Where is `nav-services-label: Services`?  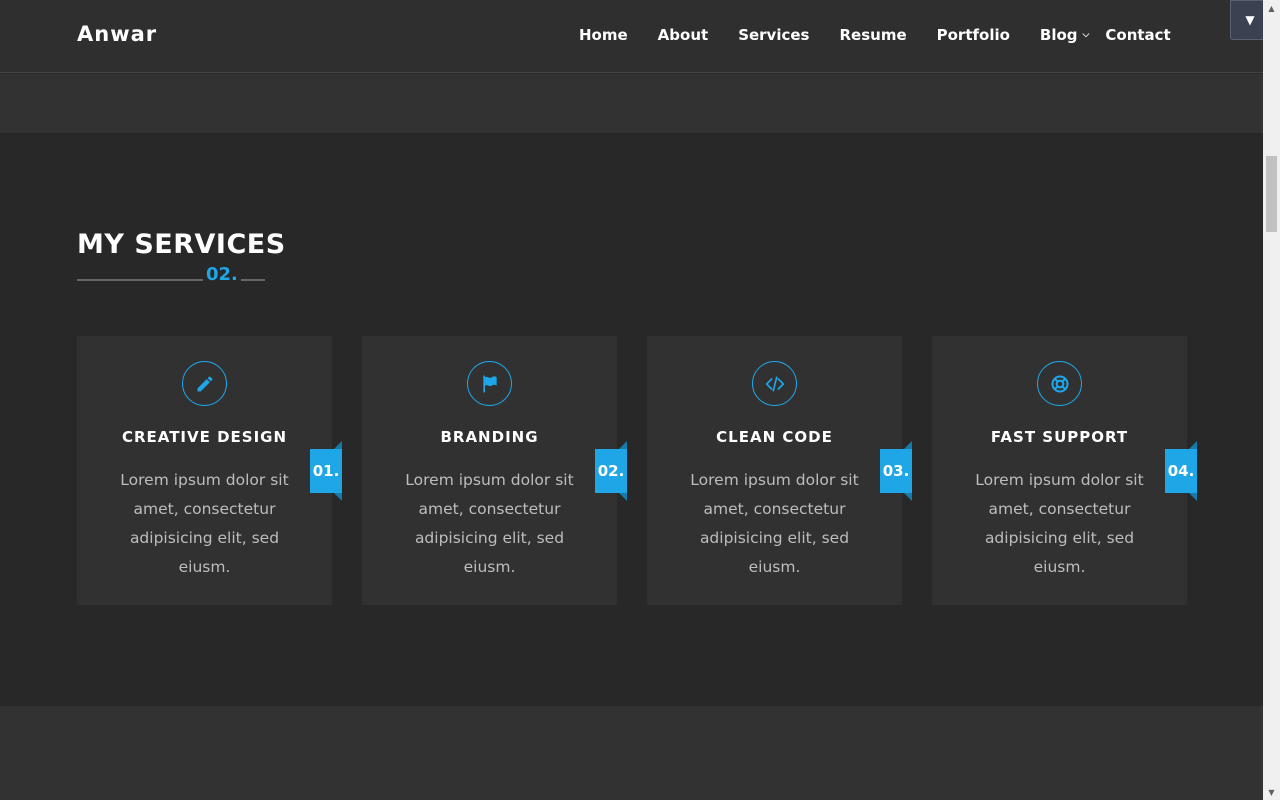
nav-services-label: Services is located at coordinates (774, 35).